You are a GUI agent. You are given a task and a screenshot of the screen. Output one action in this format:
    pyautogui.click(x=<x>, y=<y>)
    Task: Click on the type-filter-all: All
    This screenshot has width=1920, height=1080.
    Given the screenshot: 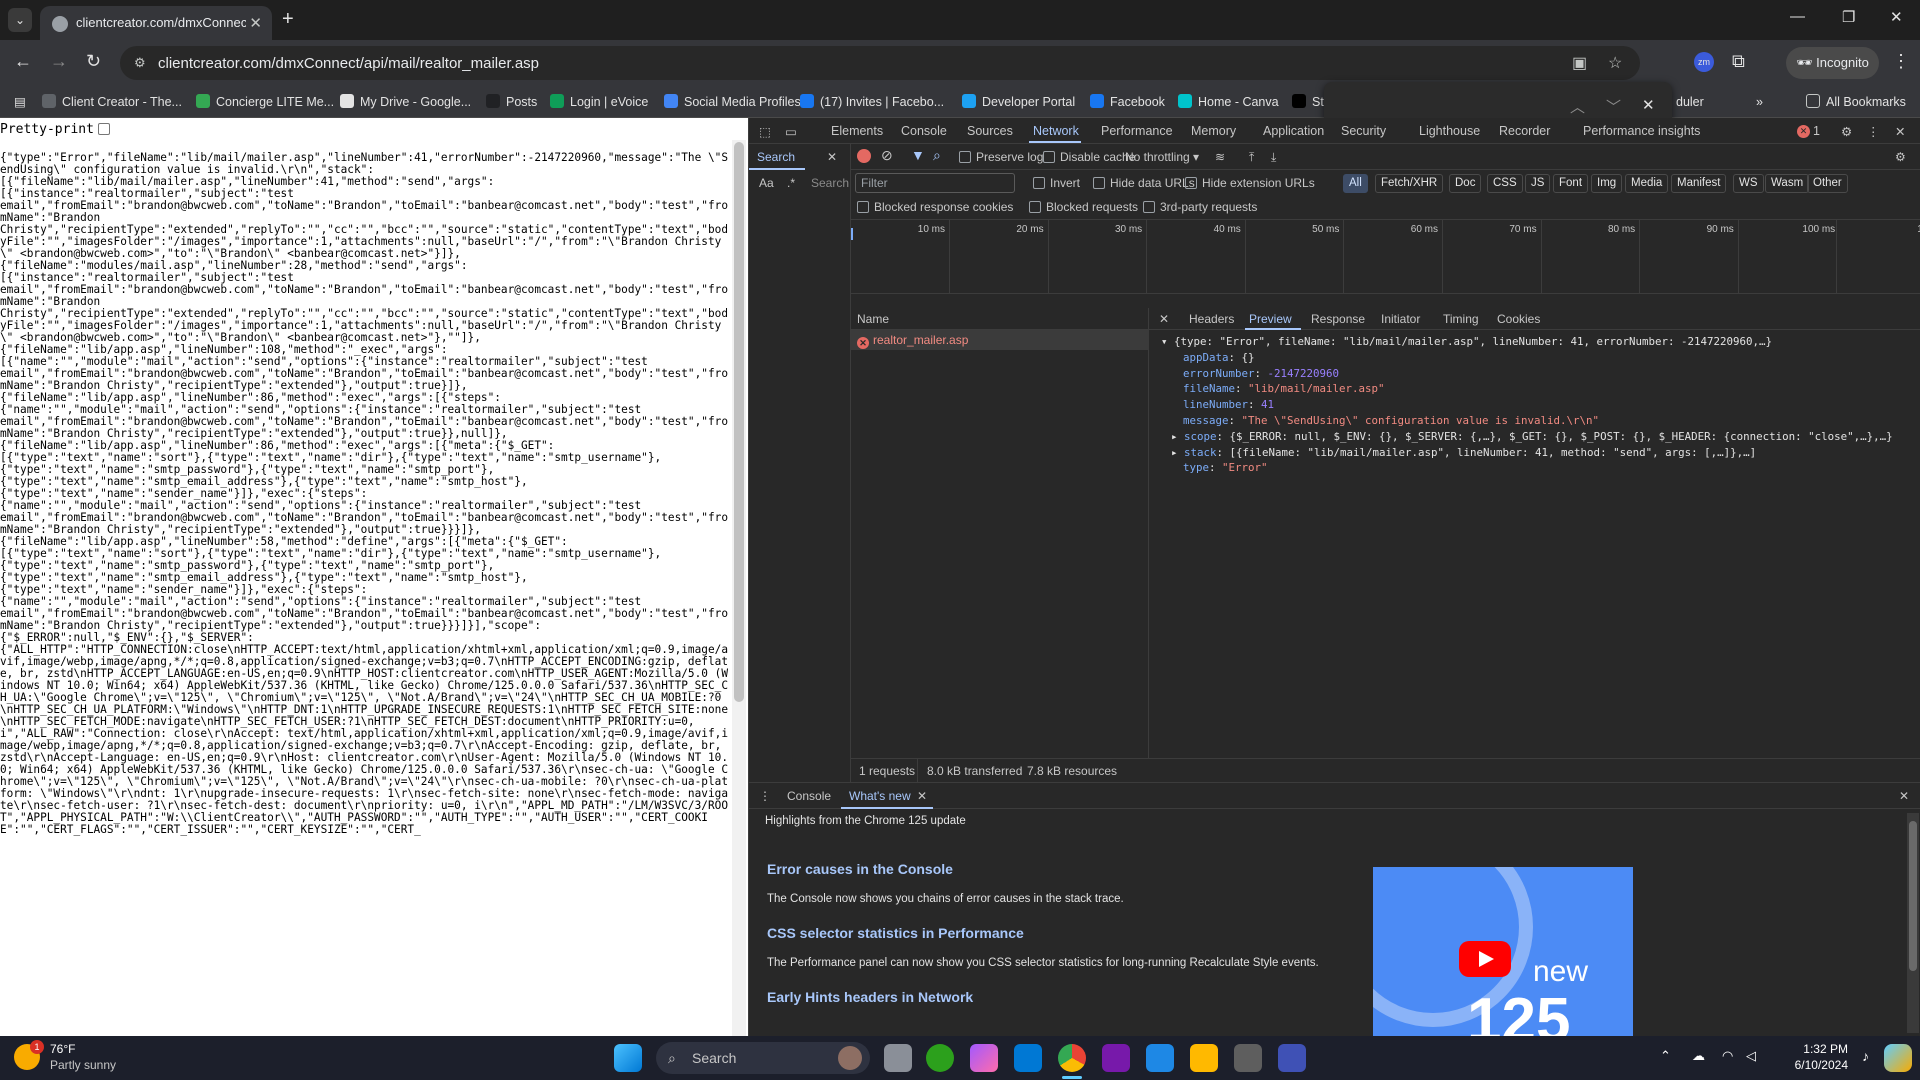 What is the action you would take?
    pyautogui.click(x=1355, y=183)
    